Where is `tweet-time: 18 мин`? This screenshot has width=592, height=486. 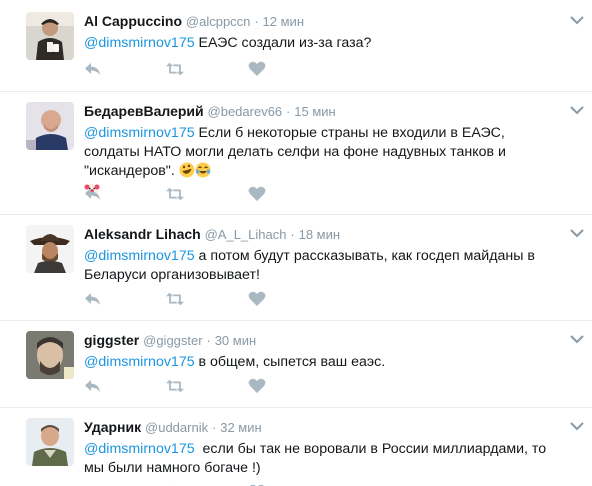 tweet-time: 18 мин is located at coordinates (319, 234).